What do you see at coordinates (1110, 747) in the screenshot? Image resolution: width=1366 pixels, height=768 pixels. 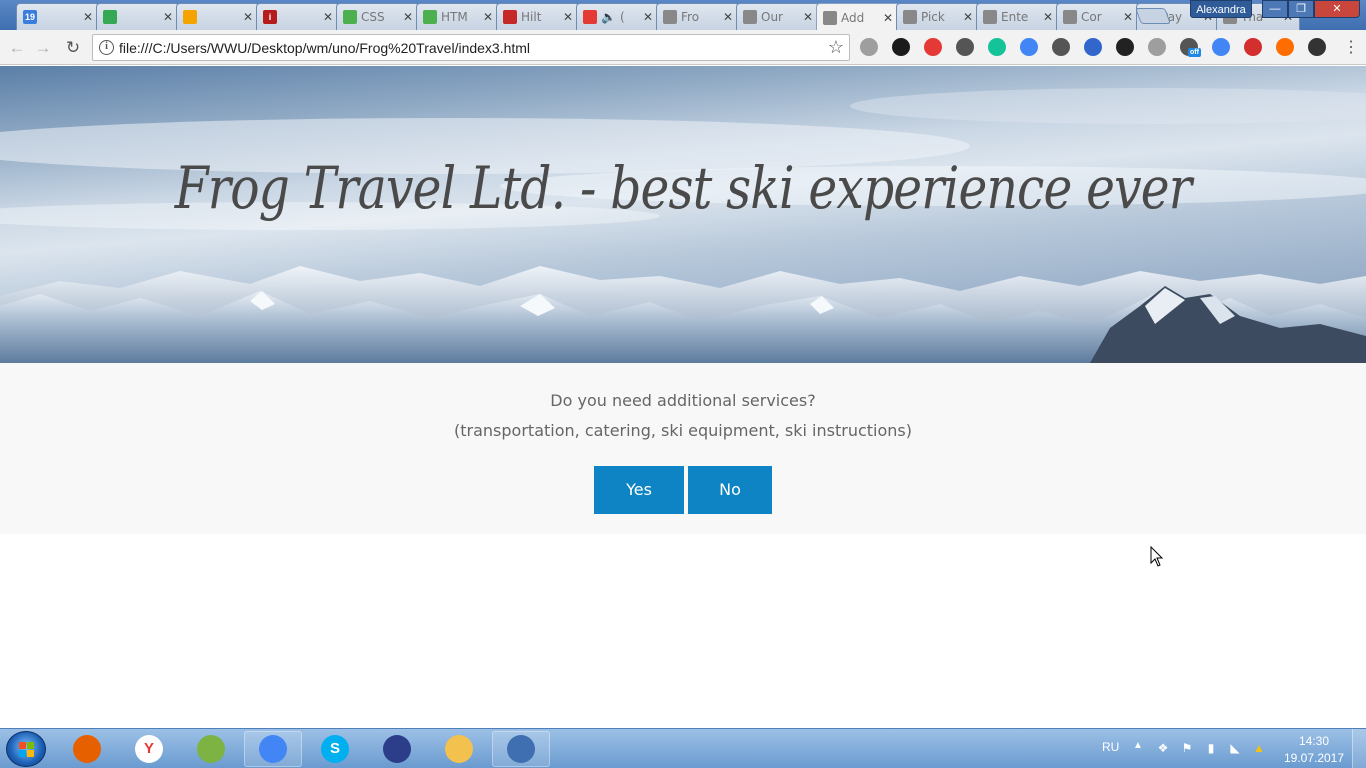 I see `language-indicator: RU` at bounding box center [1110, 747].